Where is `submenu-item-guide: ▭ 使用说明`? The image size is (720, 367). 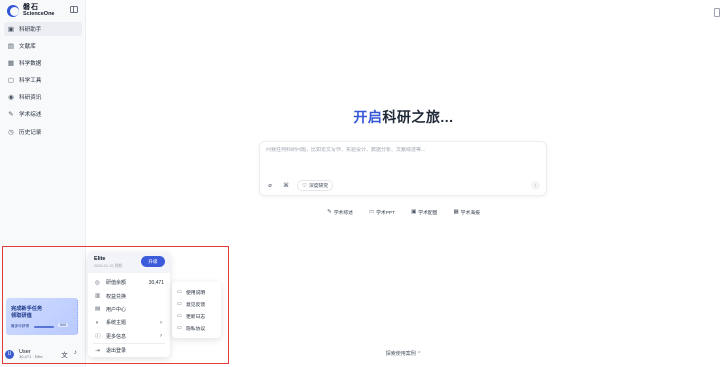 submenu-item-guide: ▭ 使用说明 is located at coordinates (196, 292).